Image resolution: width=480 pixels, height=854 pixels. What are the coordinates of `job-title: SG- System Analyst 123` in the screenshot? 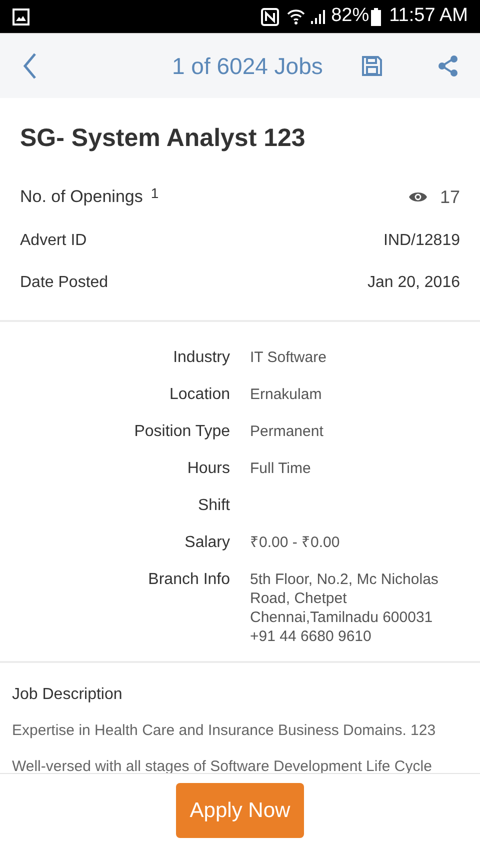 It's located at (163, 138).